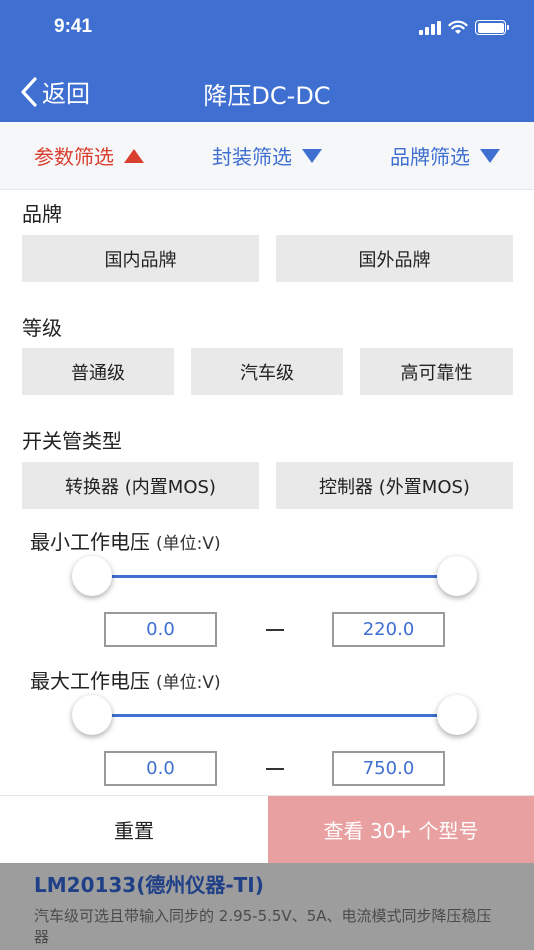 This screenshot has height=950, width=534. What do you see at coordinates (267, 96) in the screenshot?
I see `page-title: 降压DC-DC` at bounding box center [267, 96].